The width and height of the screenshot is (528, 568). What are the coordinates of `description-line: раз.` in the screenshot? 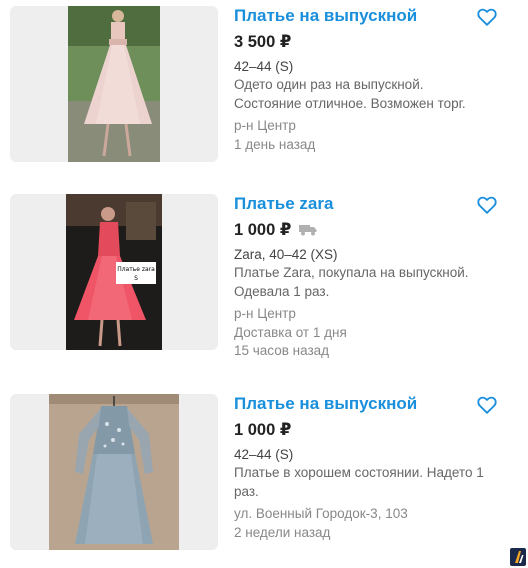 It's located at (246, 491).